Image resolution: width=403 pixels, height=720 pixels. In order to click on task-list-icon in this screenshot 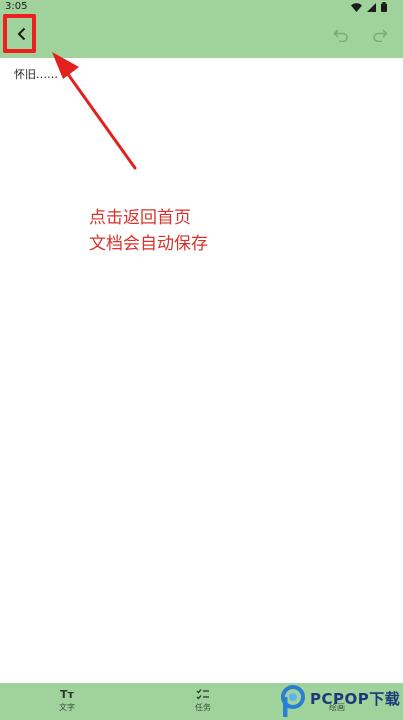, I will do `click(203, 694)`.